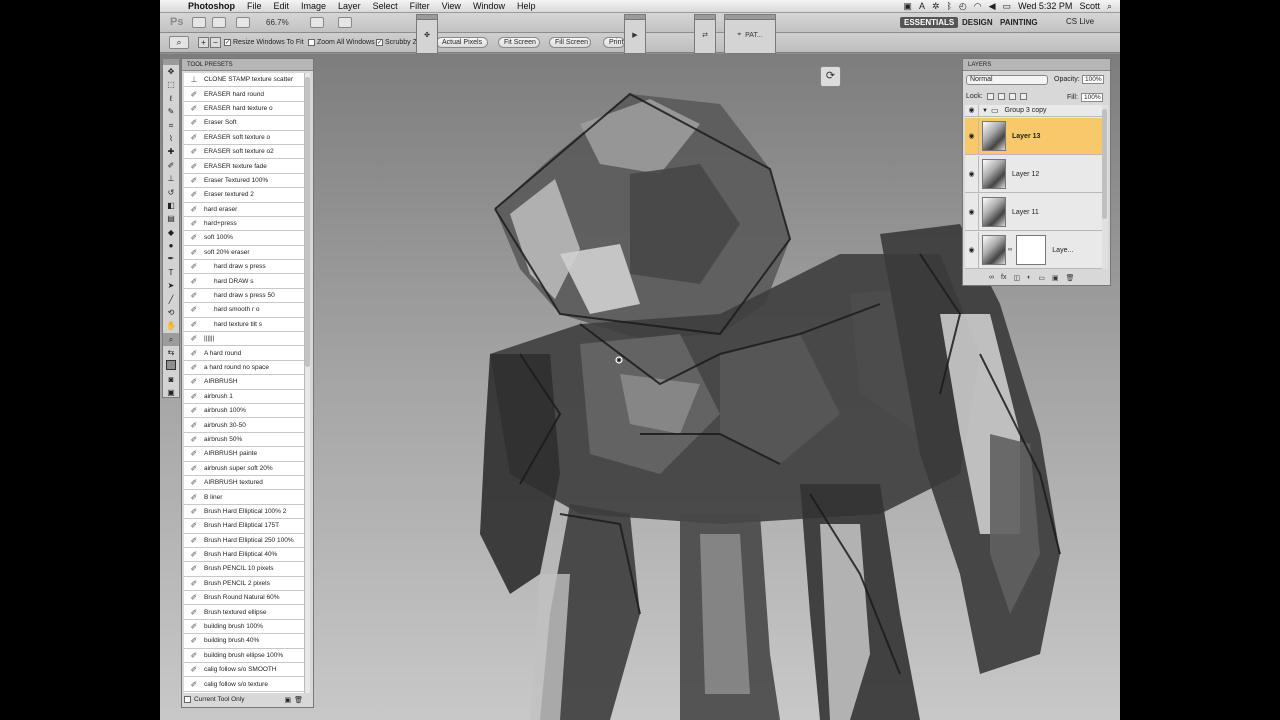 Image resolution: width=1280 pixels, height=720 pixels. Describe the element at coordinates (244, 411) in the screenshot. I see `preset-item: ✐ airbrush 100%` at that location.